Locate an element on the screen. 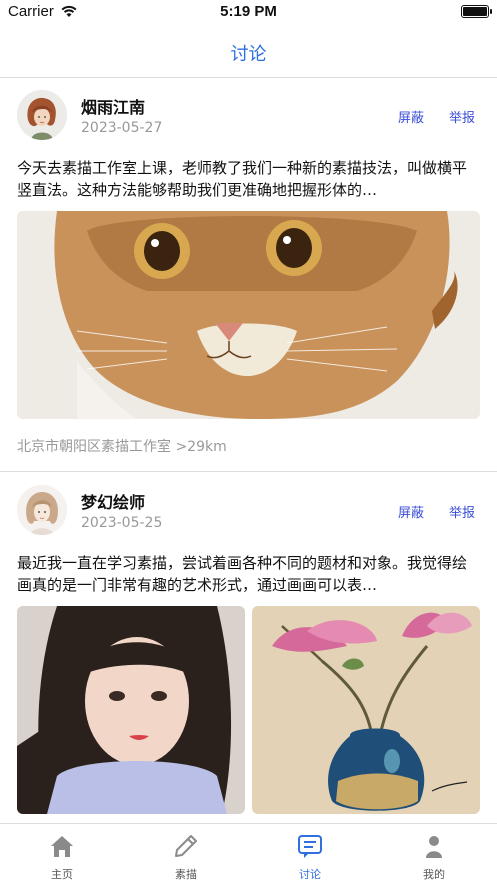  tab-label: 讨论 is located at coordinates (310, 874).